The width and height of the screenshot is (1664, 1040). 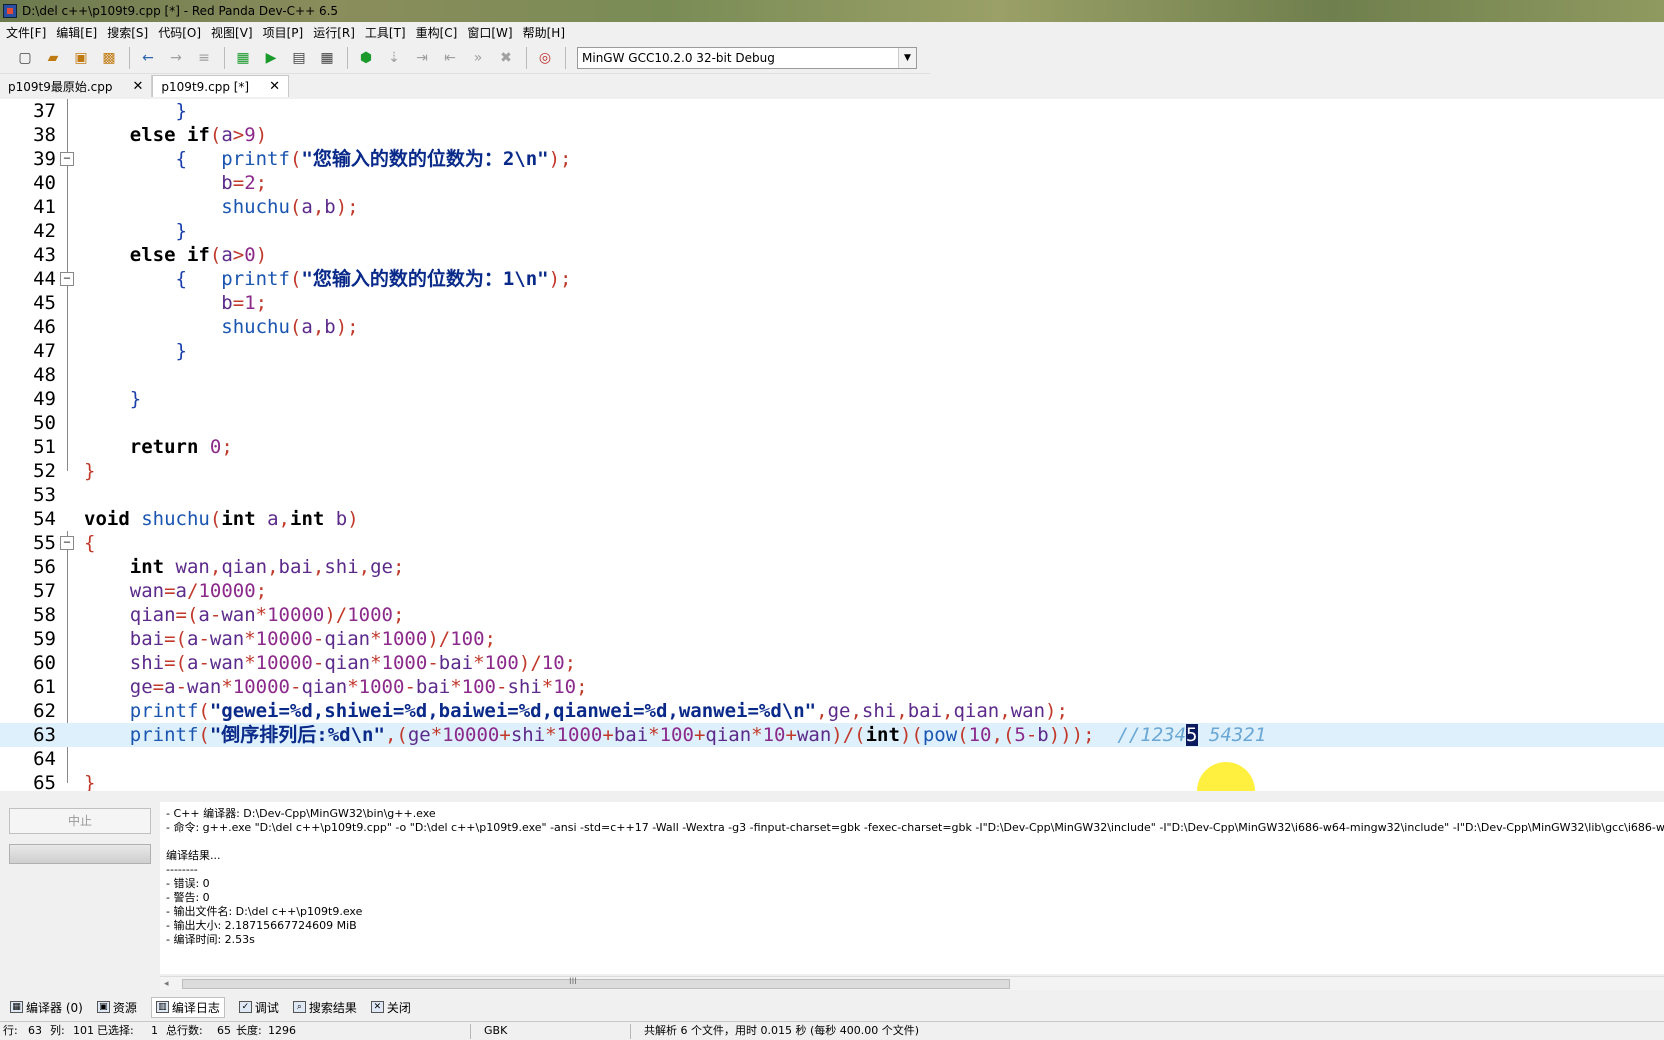 I want to click on code-text: void shuchu(int a,int b), so click(x=221, y=519).